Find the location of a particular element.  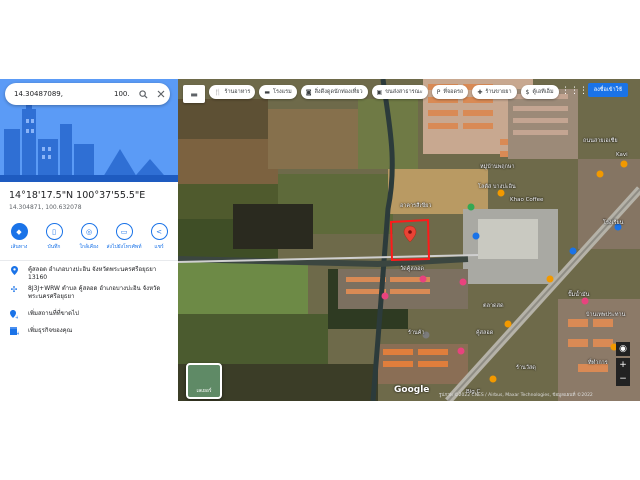

plus-icon: + is located at coordinates (623, 365).